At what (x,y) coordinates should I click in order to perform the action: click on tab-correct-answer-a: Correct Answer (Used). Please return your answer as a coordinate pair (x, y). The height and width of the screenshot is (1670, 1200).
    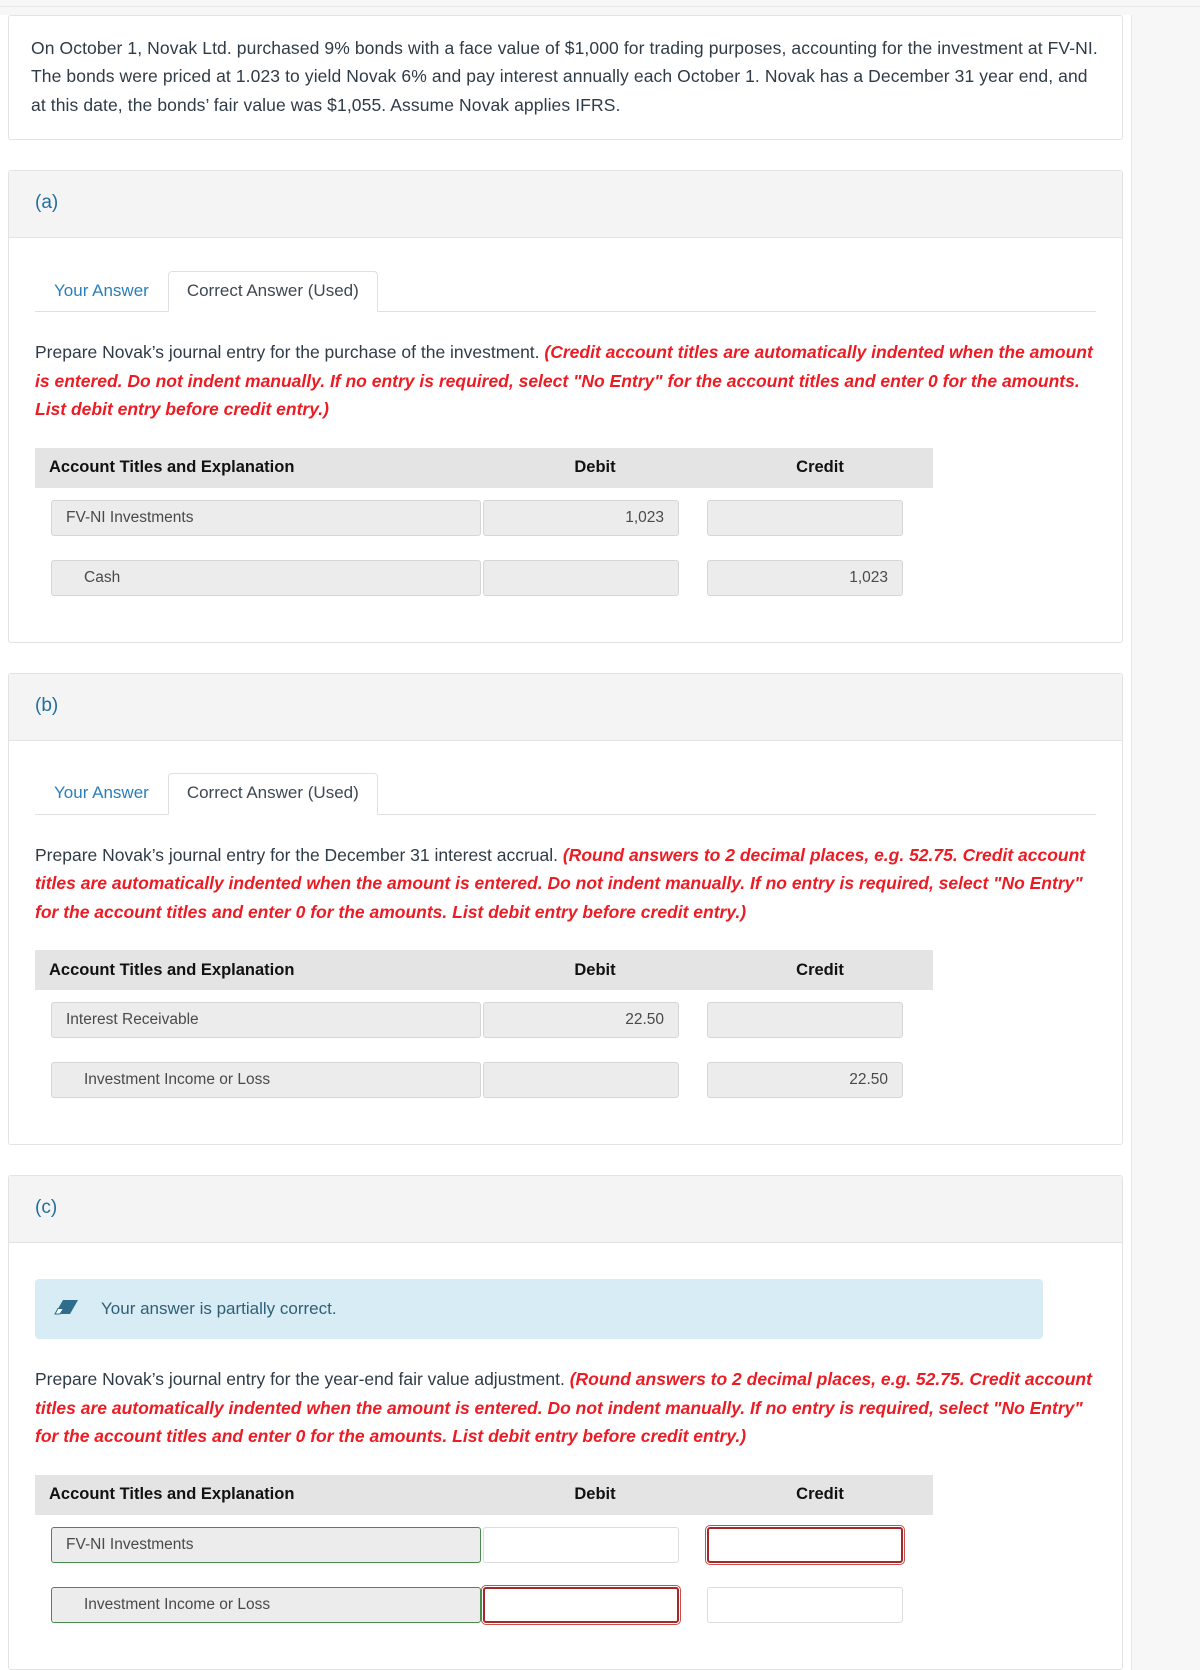
    Looking at the image, I should click on (272, 291).